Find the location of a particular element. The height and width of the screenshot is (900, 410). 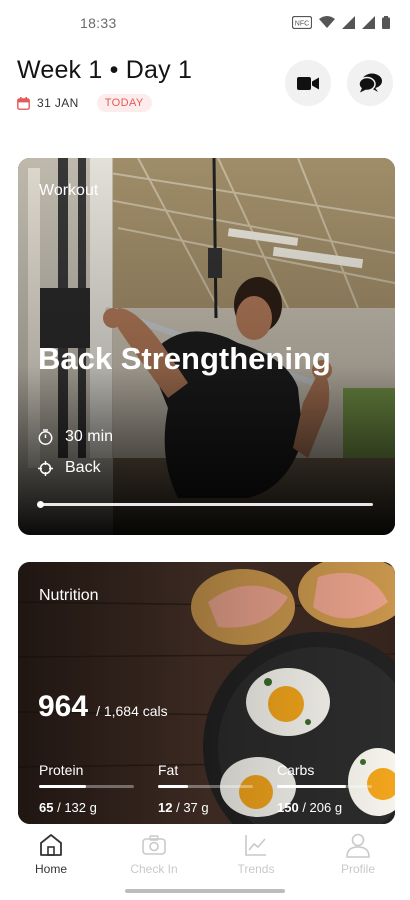

body-area-text: Back is located at coordinates (83, 467).